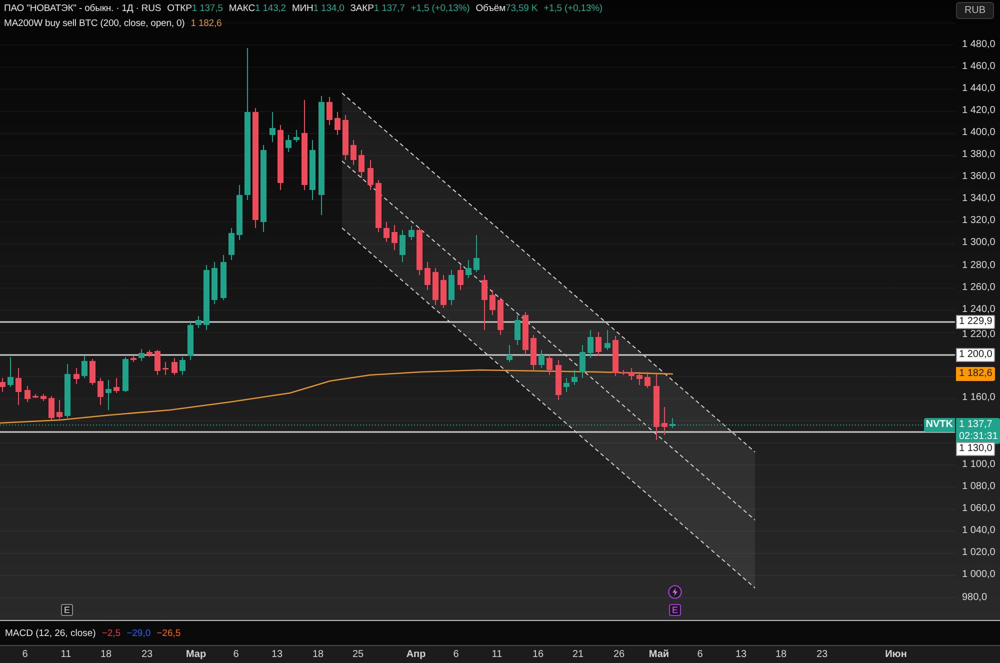  Describe the element at coordinates (207, 9) in the screenshot. I see `ohlc-value: 1 137,5` at that location.